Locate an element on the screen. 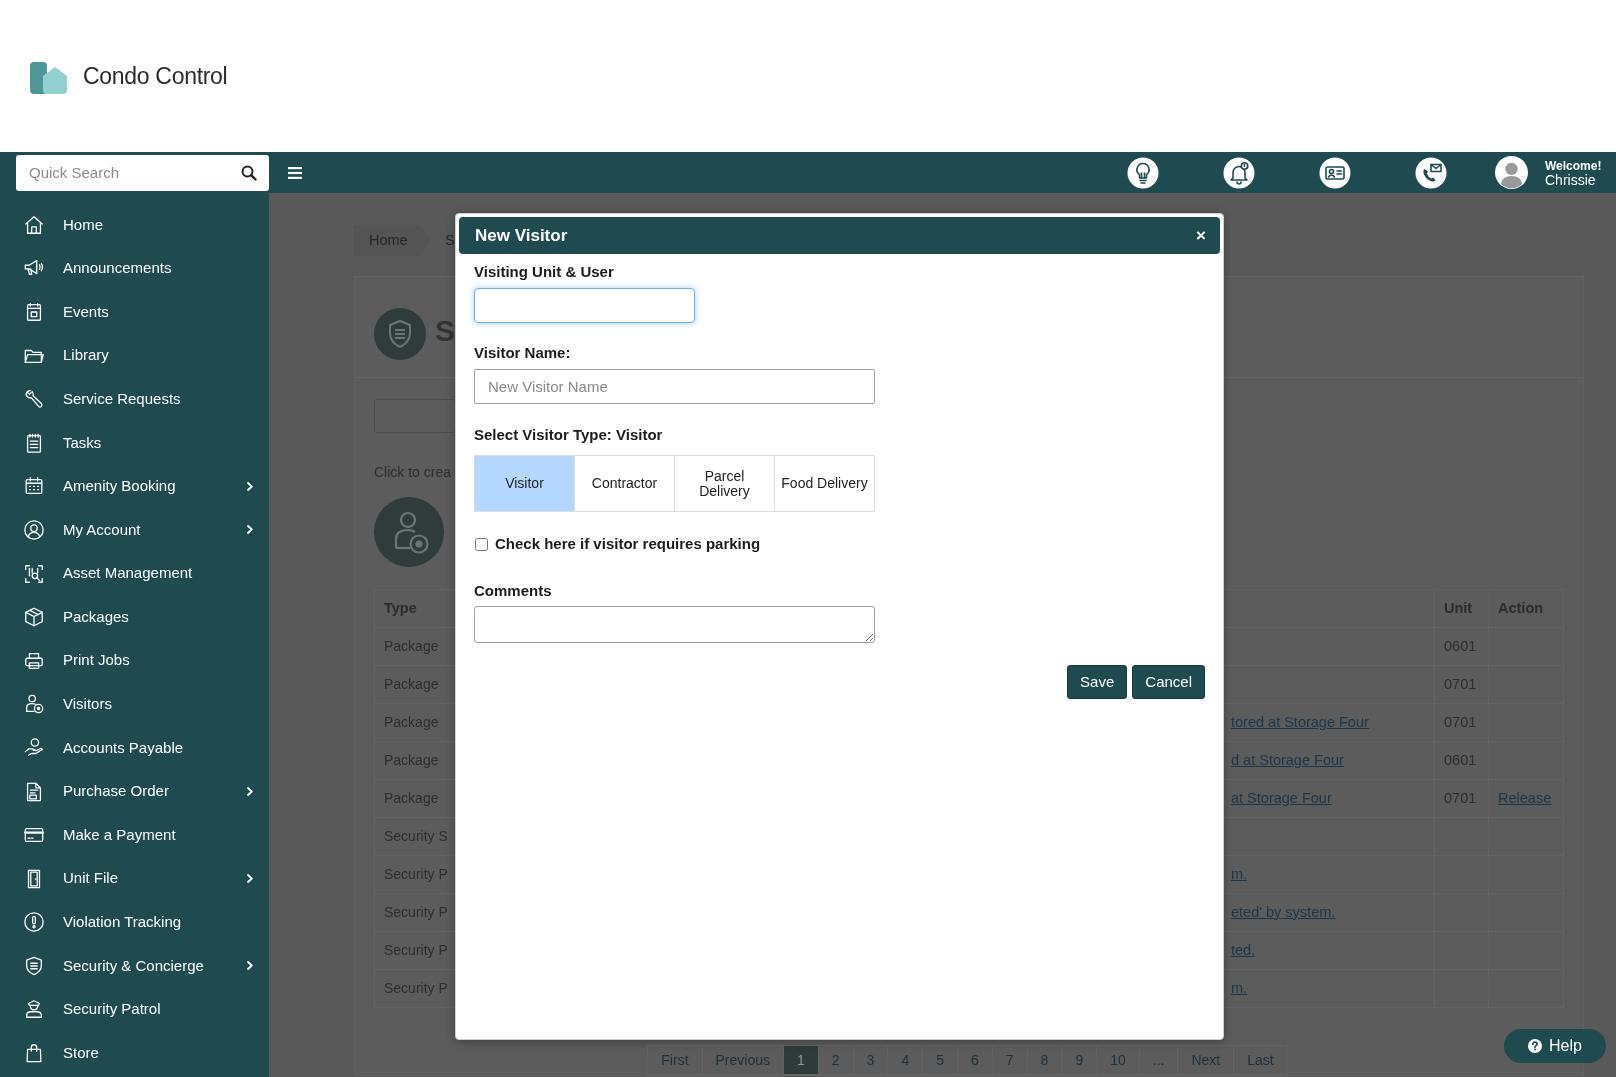  type-option: Visitor is located at coordinates (524, 483).